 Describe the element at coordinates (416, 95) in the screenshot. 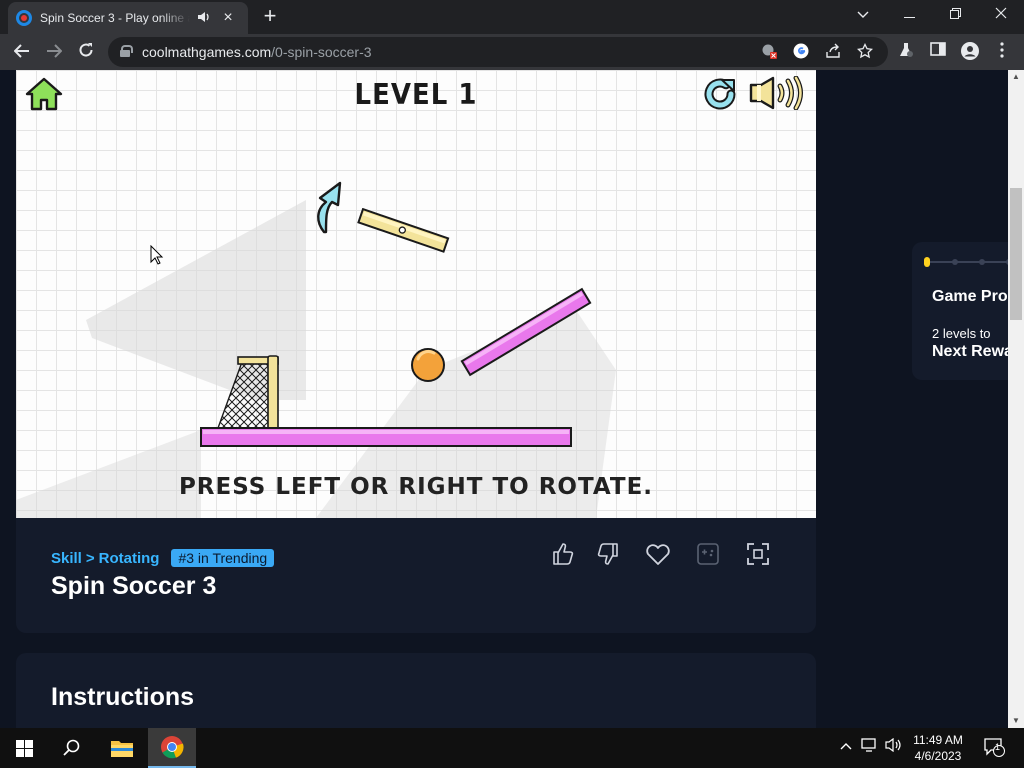

I see `level-title: LEVEL 1` at that location.